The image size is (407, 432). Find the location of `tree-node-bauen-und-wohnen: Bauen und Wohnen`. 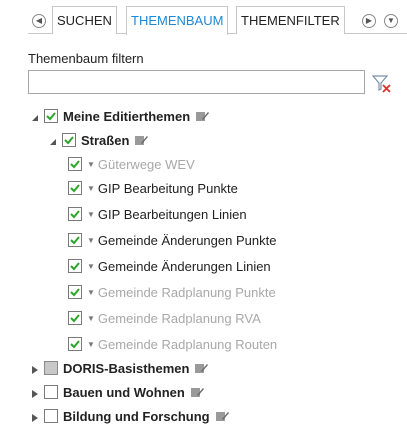

tree-node-bauen-und-wohnen: Bauen und Wohnen is located at coordinates (117, 392).